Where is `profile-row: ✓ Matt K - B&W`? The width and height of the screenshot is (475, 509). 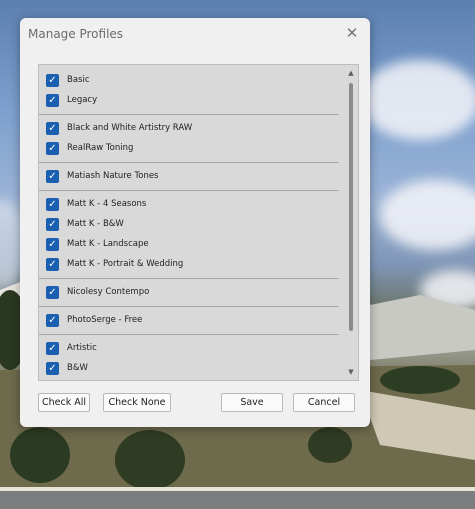 profile-row: ✓ Matt K - B&W is located at coordinates (189, 224).